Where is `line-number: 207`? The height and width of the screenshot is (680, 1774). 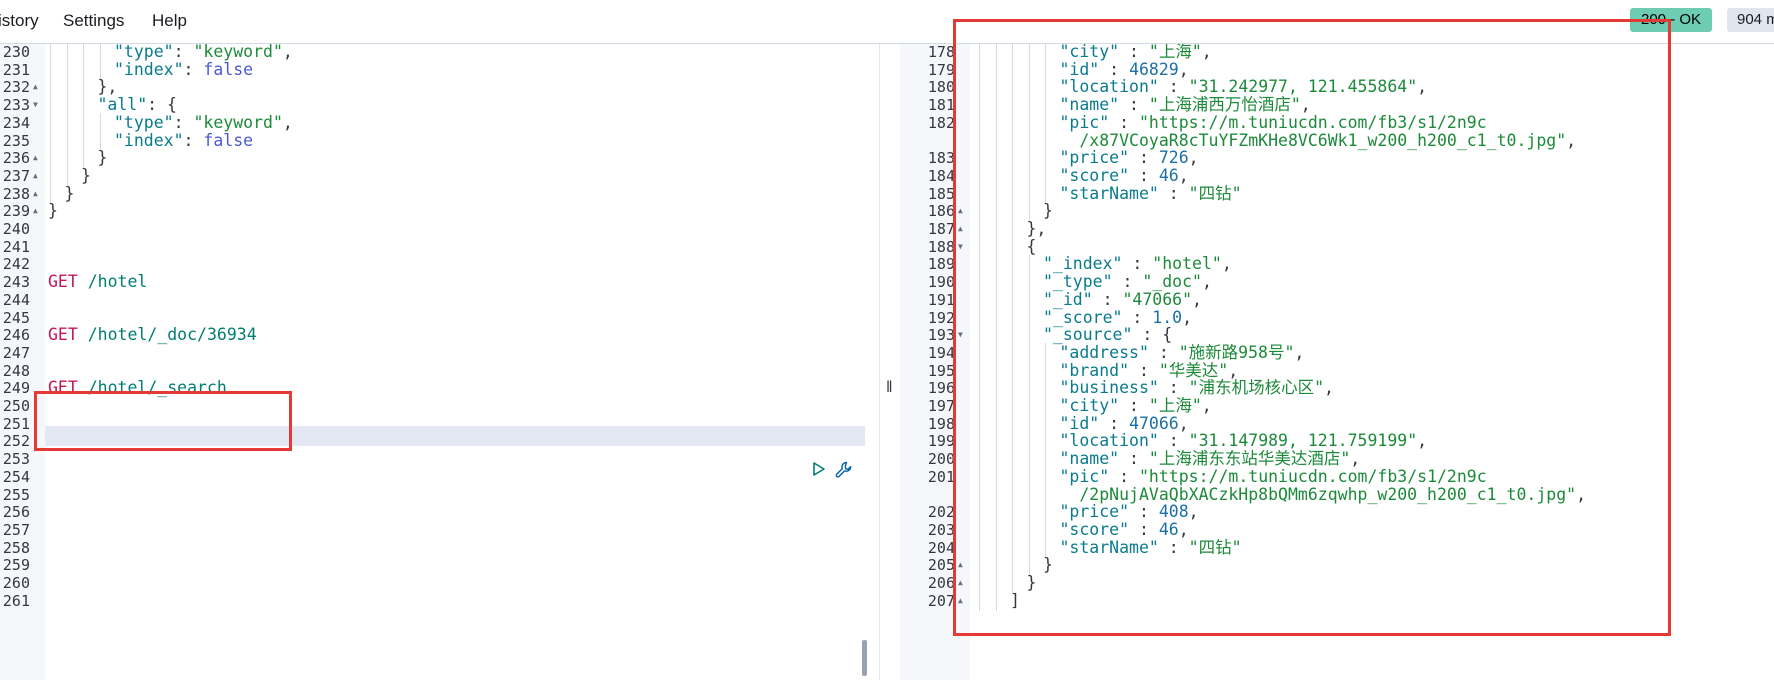
line-number: 207 is located at coordinates (941, 600).